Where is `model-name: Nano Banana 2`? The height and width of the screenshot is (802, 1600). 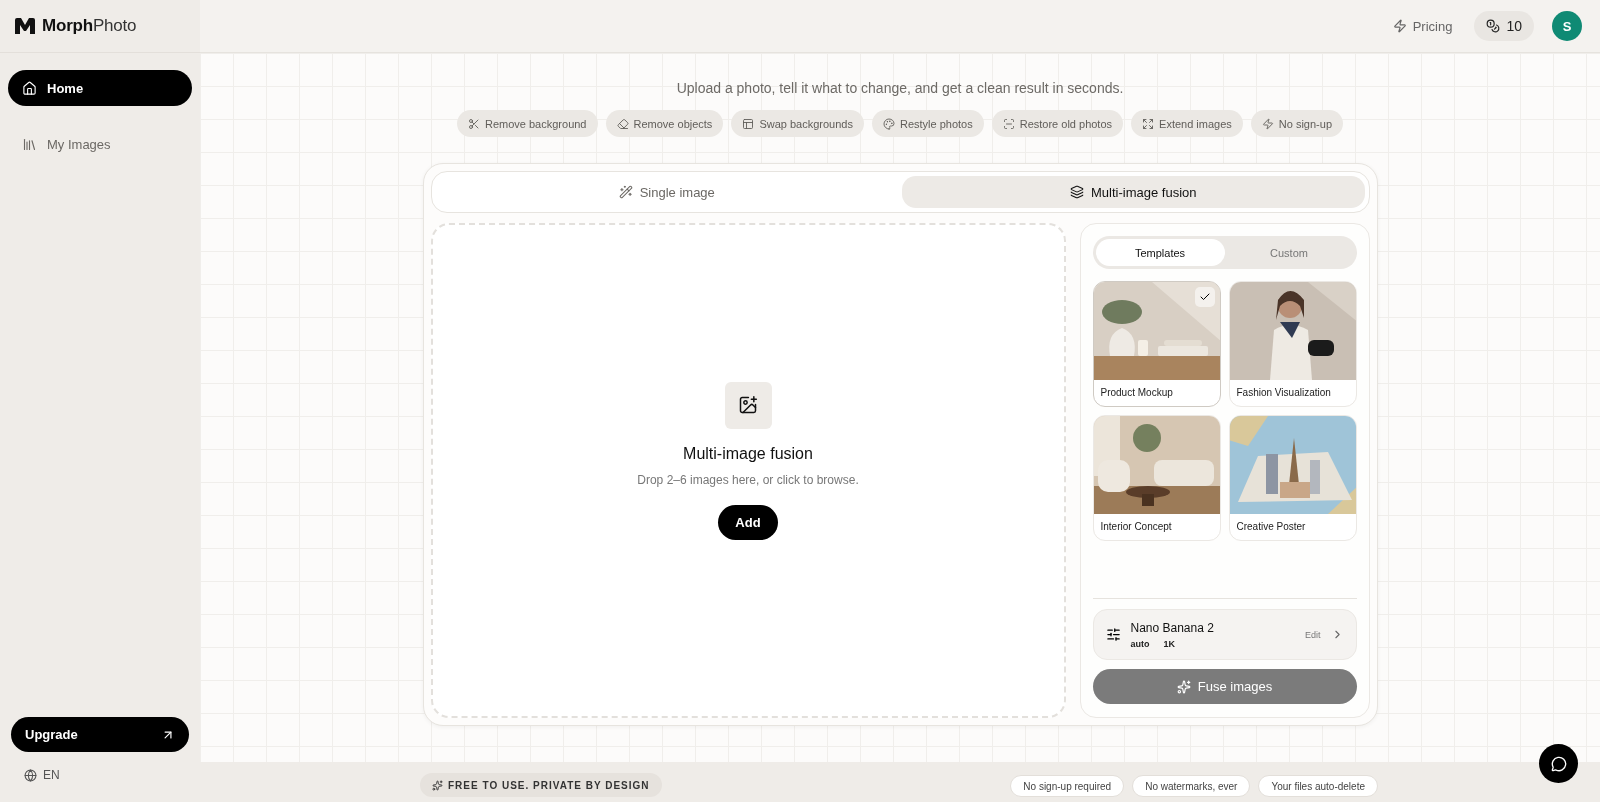 model-name: Nano Banana 2 is located at coordinates (1172, 627).